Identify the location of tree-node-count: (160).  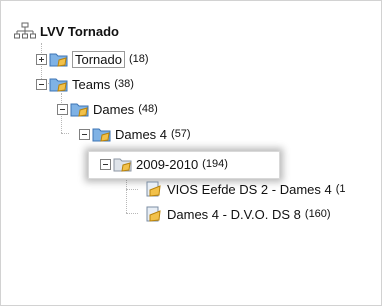
(317, 214).